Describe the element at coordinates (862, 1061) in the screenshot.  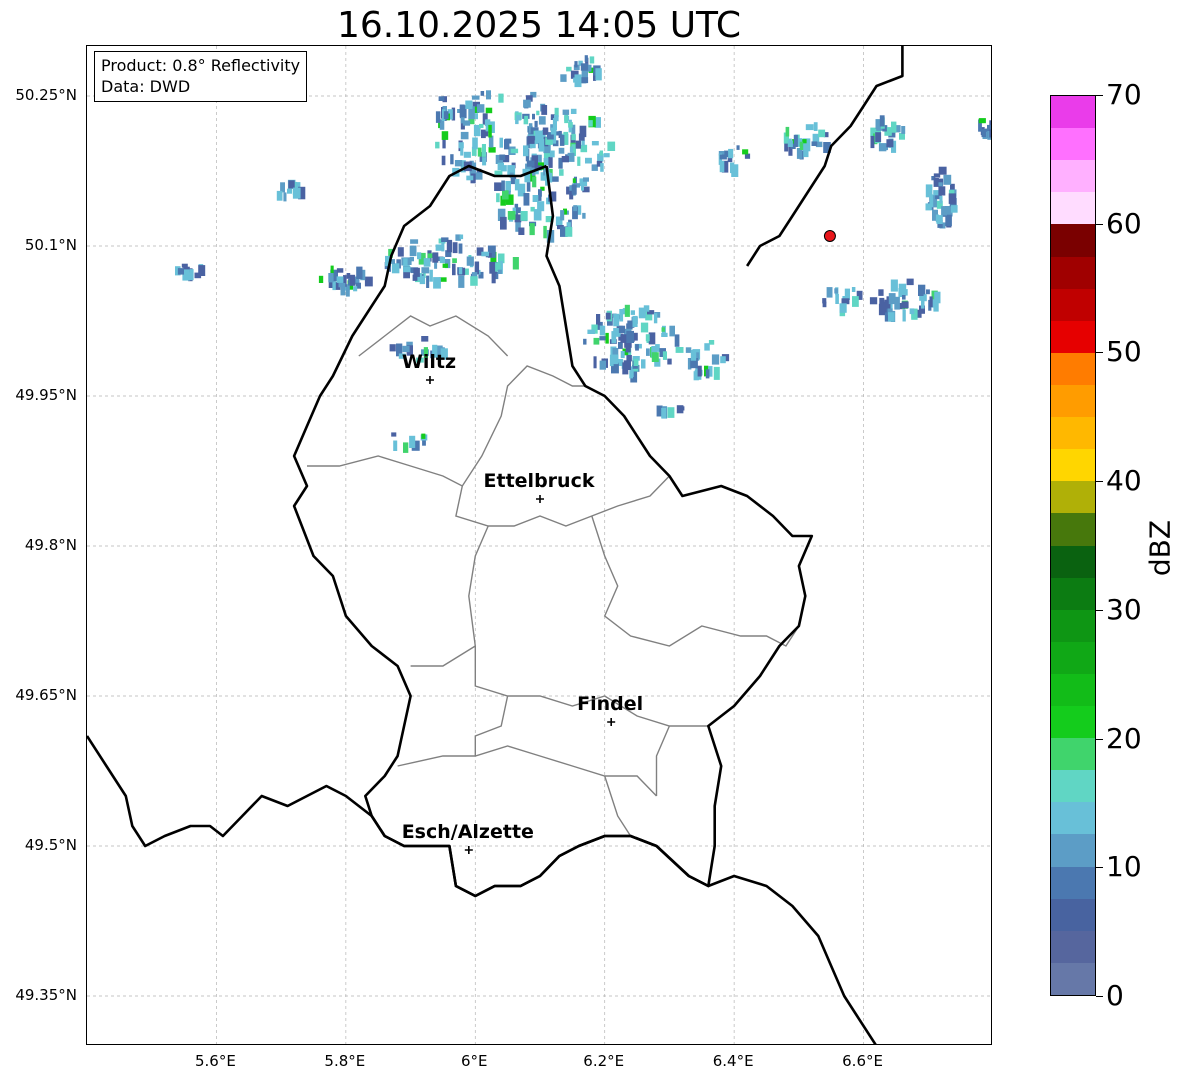
I see `x-tick-label: 6.6°E` at that location.